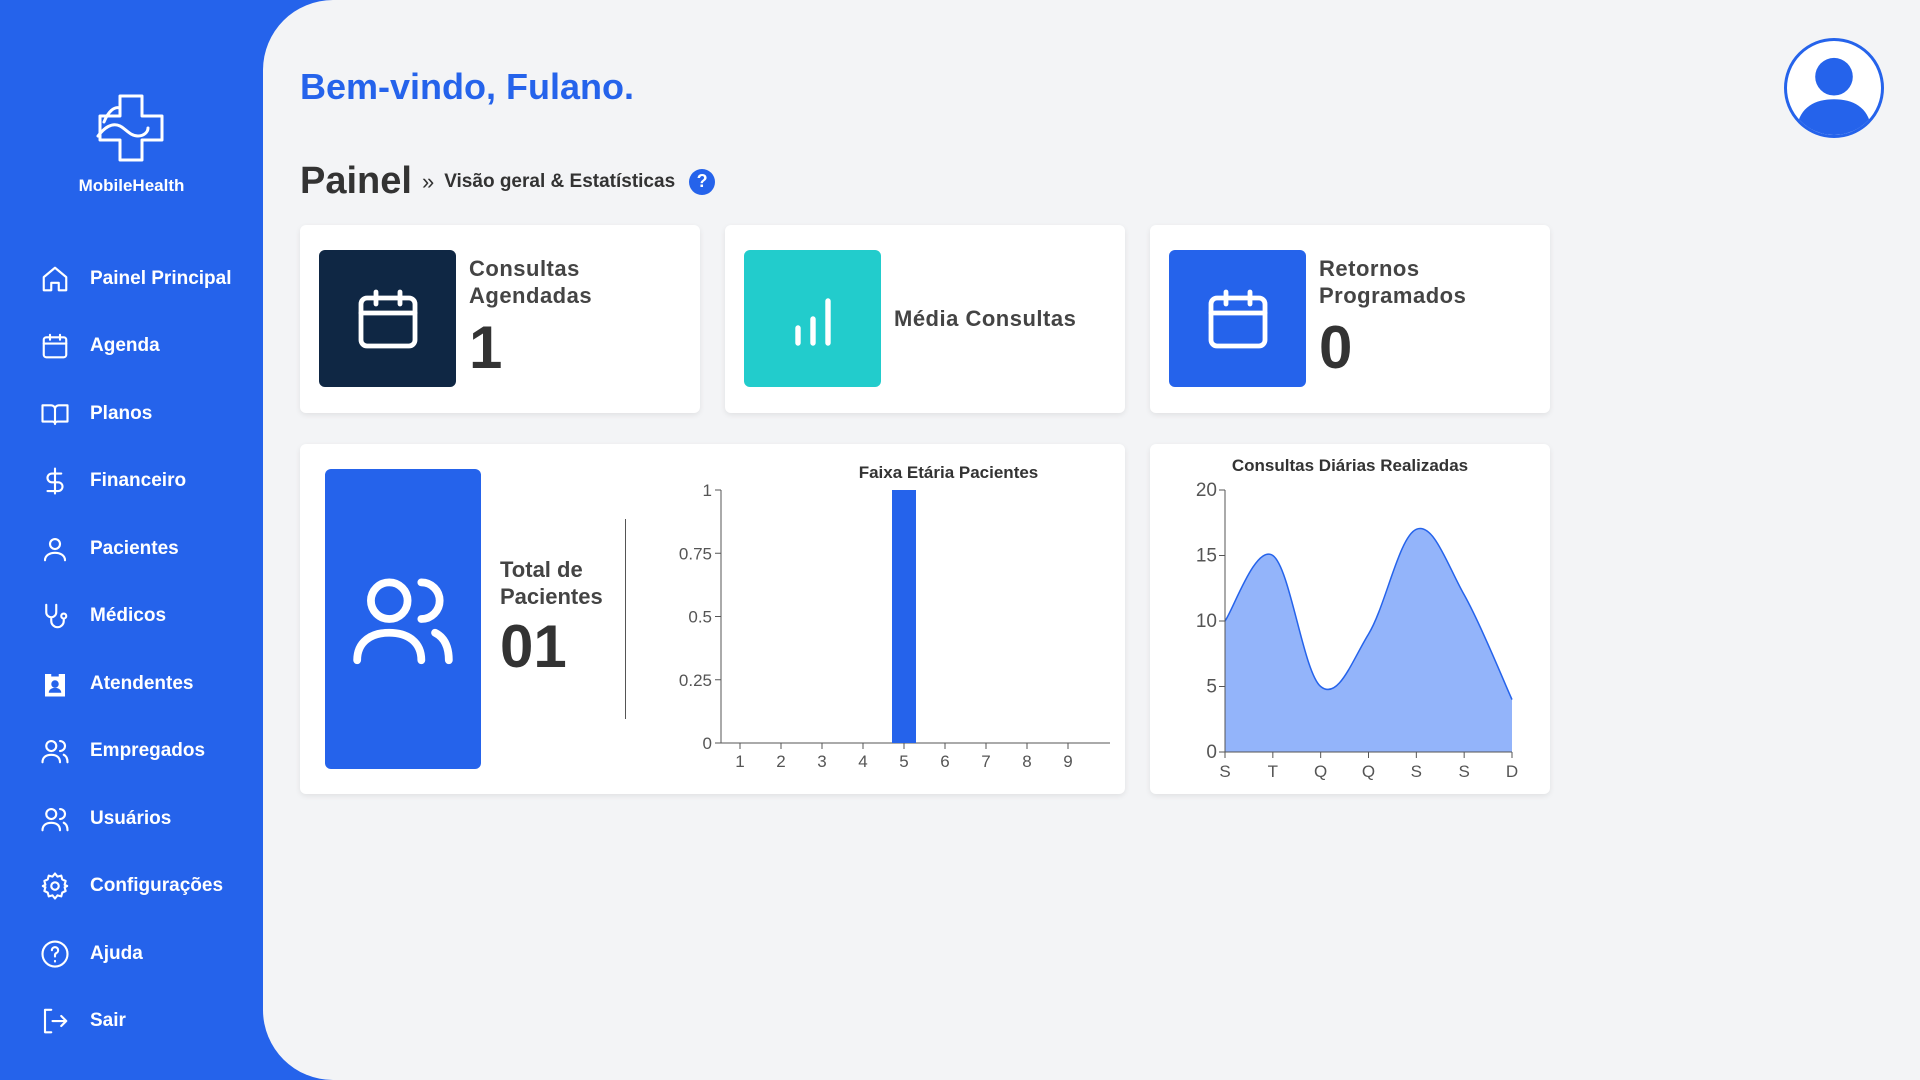 This screenshot has height=1080, width=1920. I want to click on brand-name: MobileHealth, so click(131, 185).